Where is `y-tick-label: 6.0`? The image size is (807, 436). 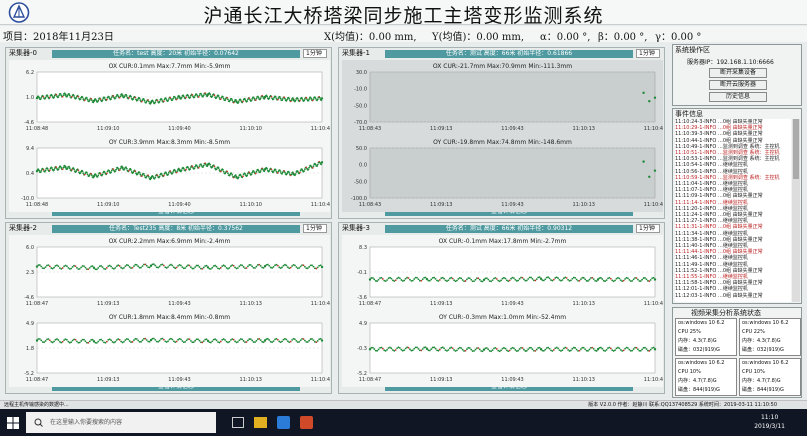 y-tick-label: 6.0 is located at coordinates (30, 248).